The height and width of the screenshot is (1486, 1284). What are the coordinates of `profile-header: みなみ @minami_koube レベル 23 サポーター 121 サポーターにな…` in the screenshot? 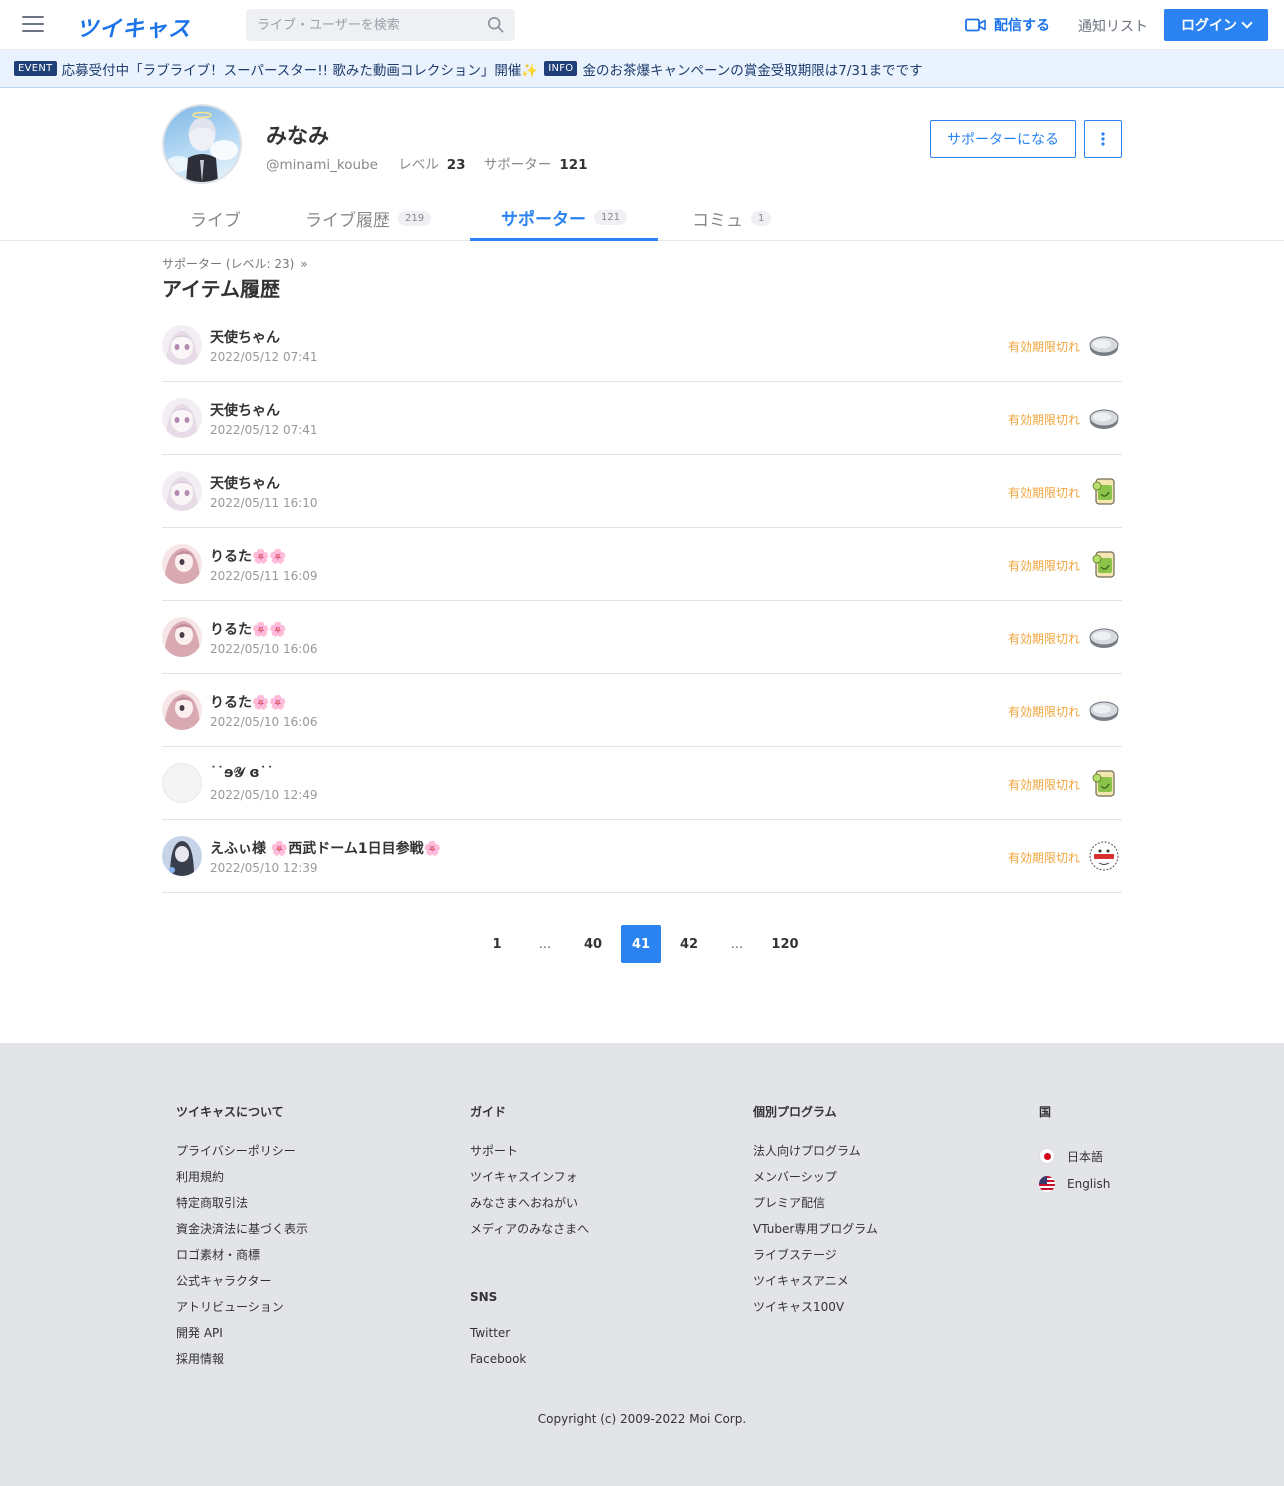 It's located at (642, 154).